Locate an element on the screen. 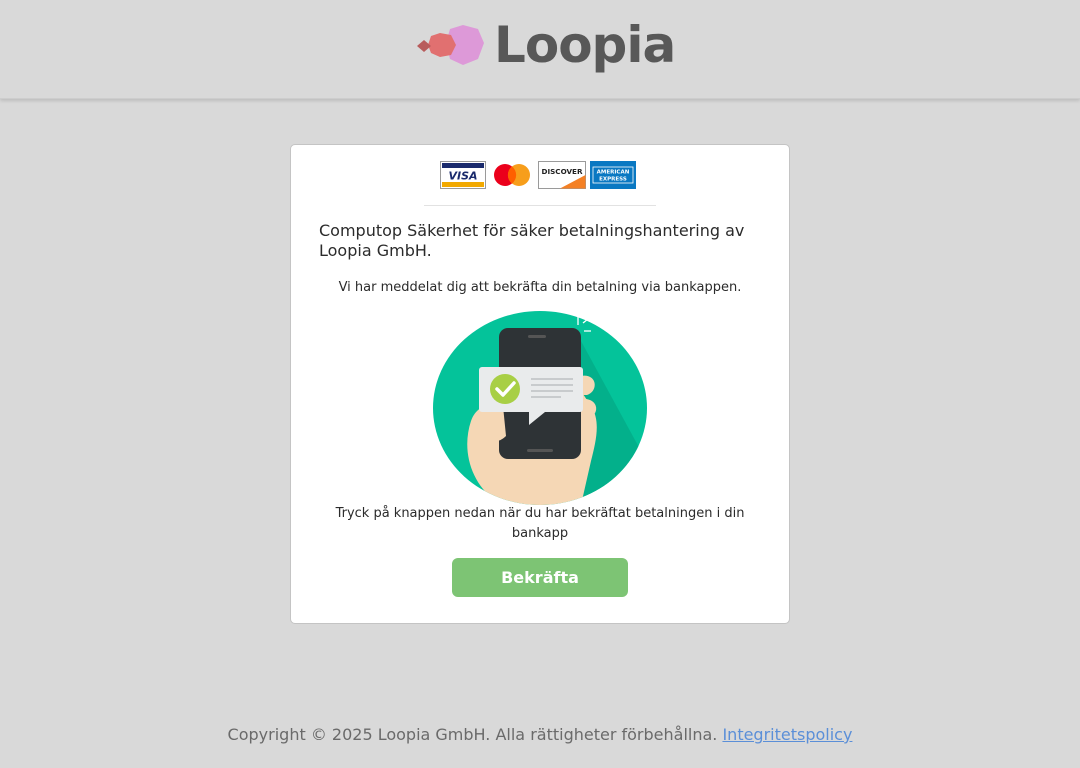 Image resolution: width=1080 pixels, height=768 pixels. discover-text: DISCOVER is located at coordinates (561, 171).